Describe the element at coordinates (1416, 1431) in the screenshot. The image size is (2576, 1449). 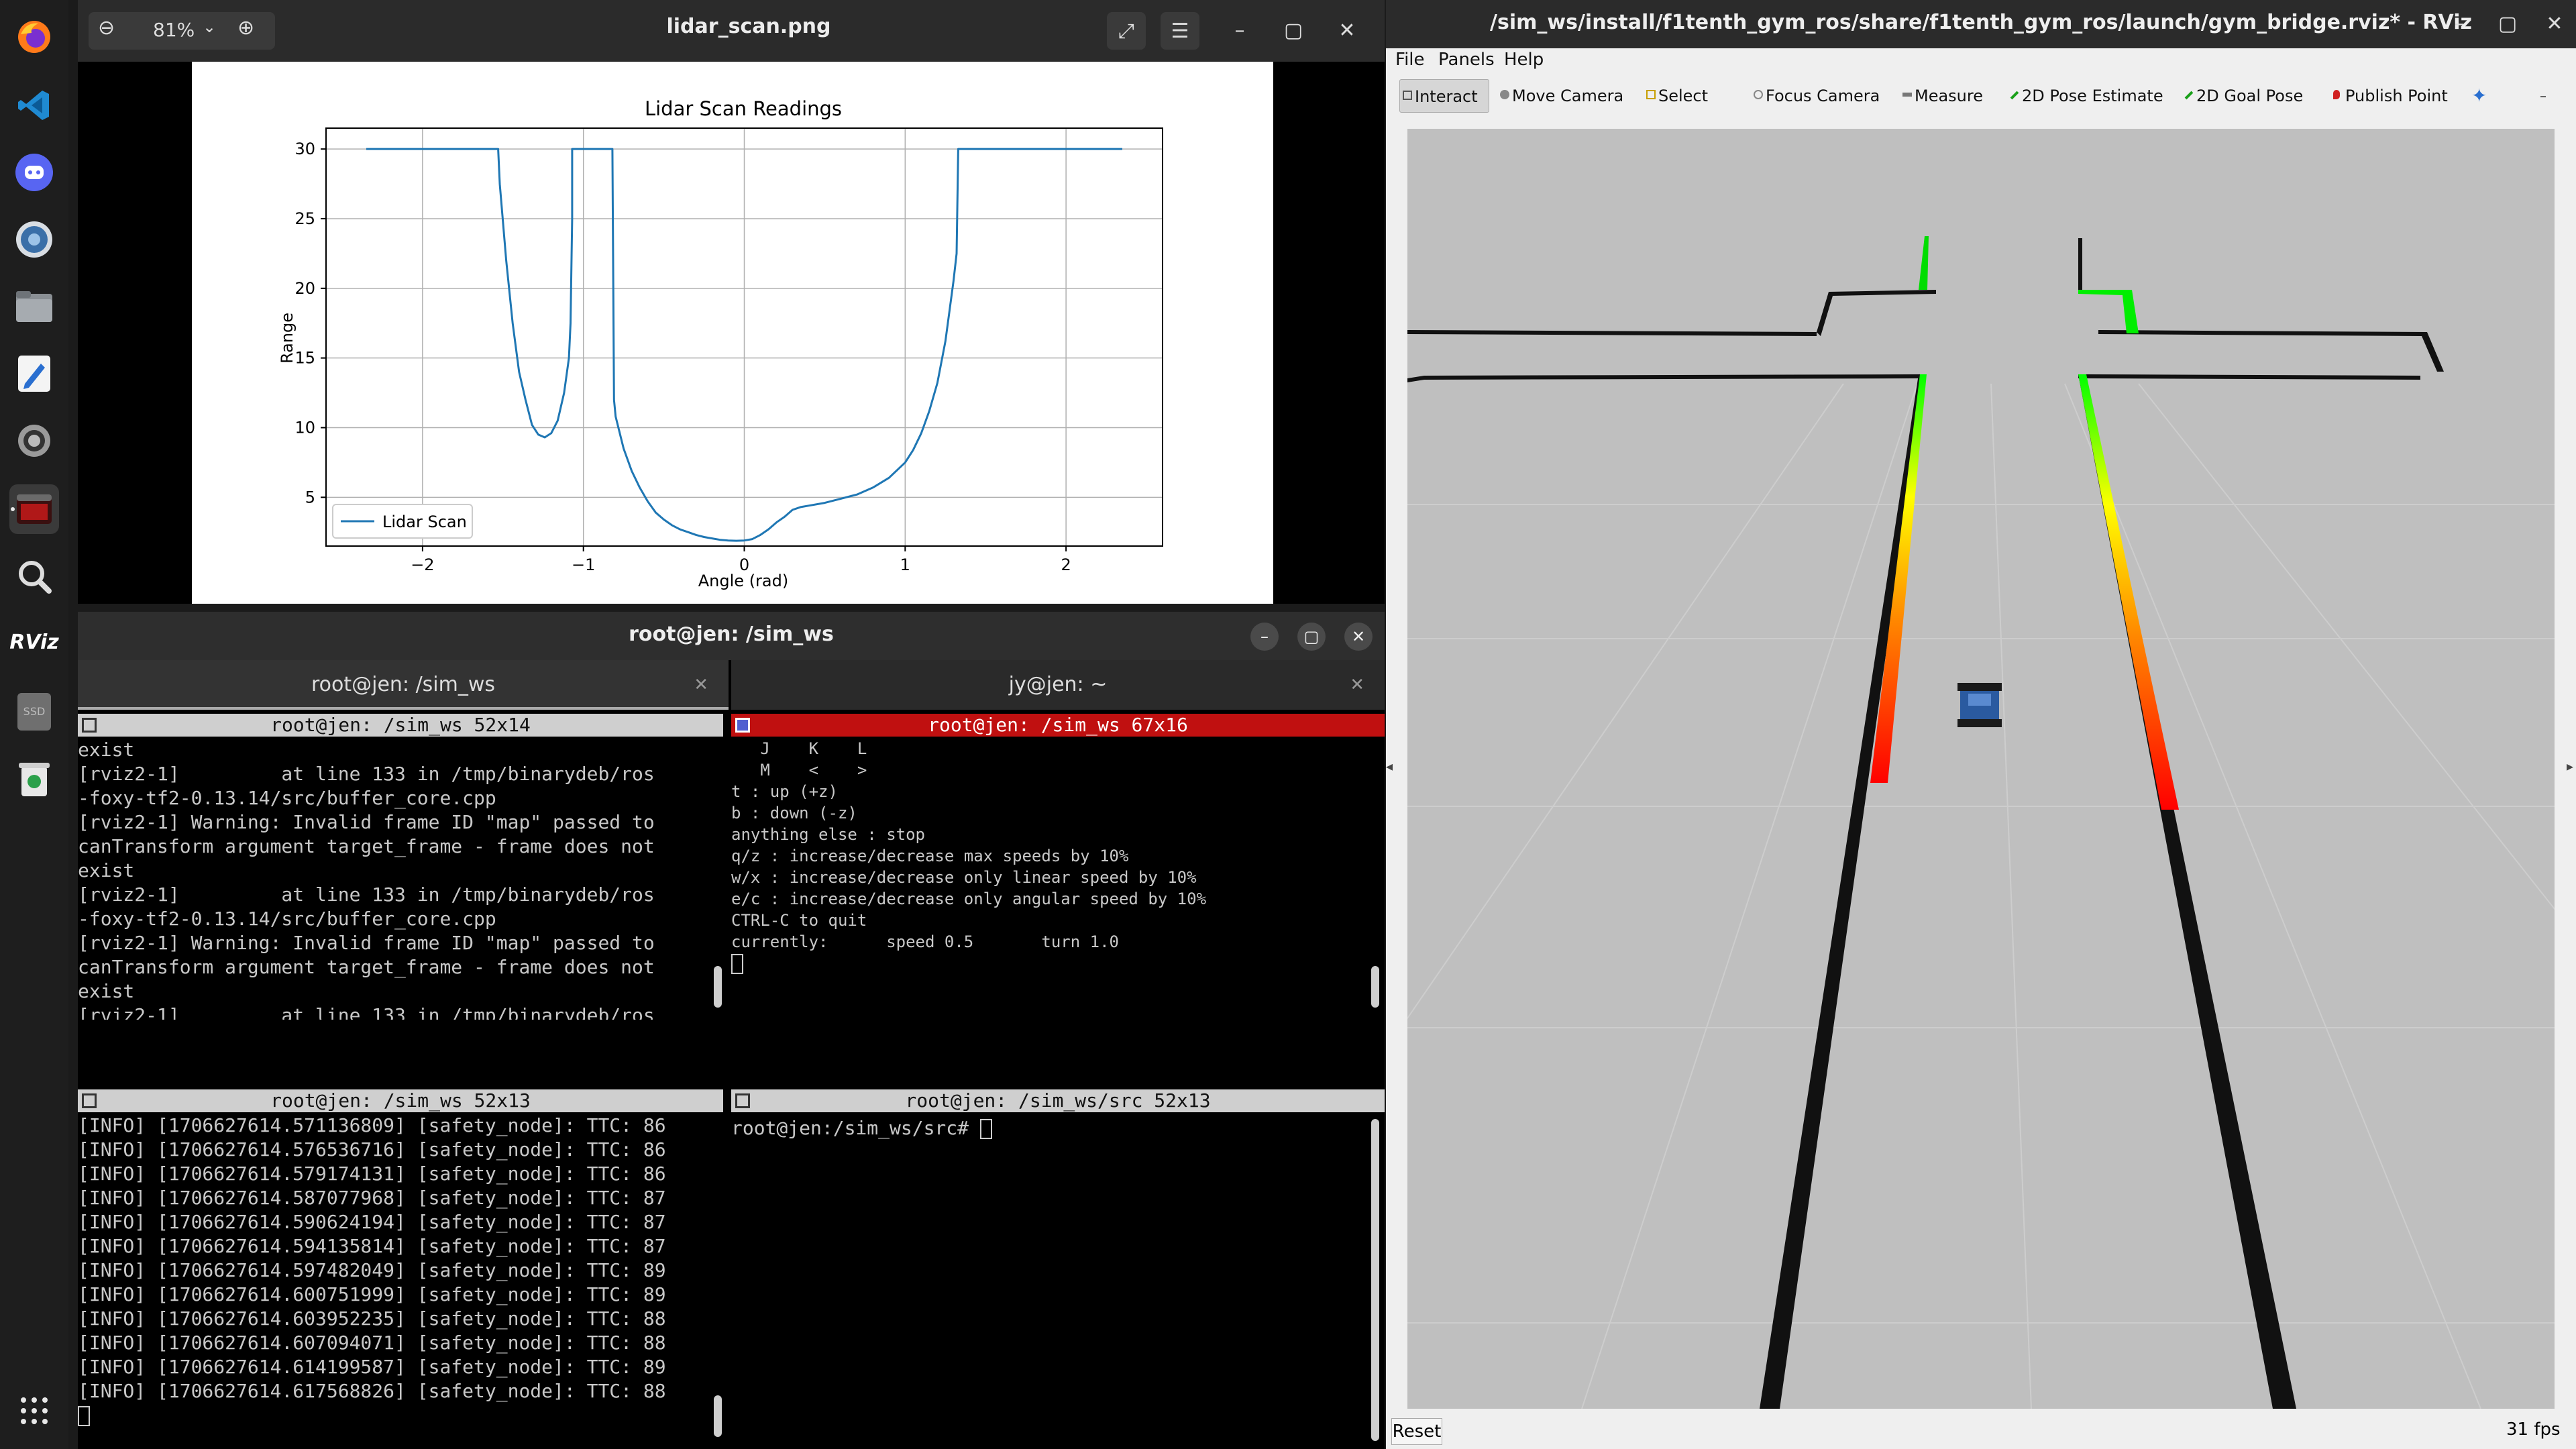
I see `reset-button: Reset` at that location.